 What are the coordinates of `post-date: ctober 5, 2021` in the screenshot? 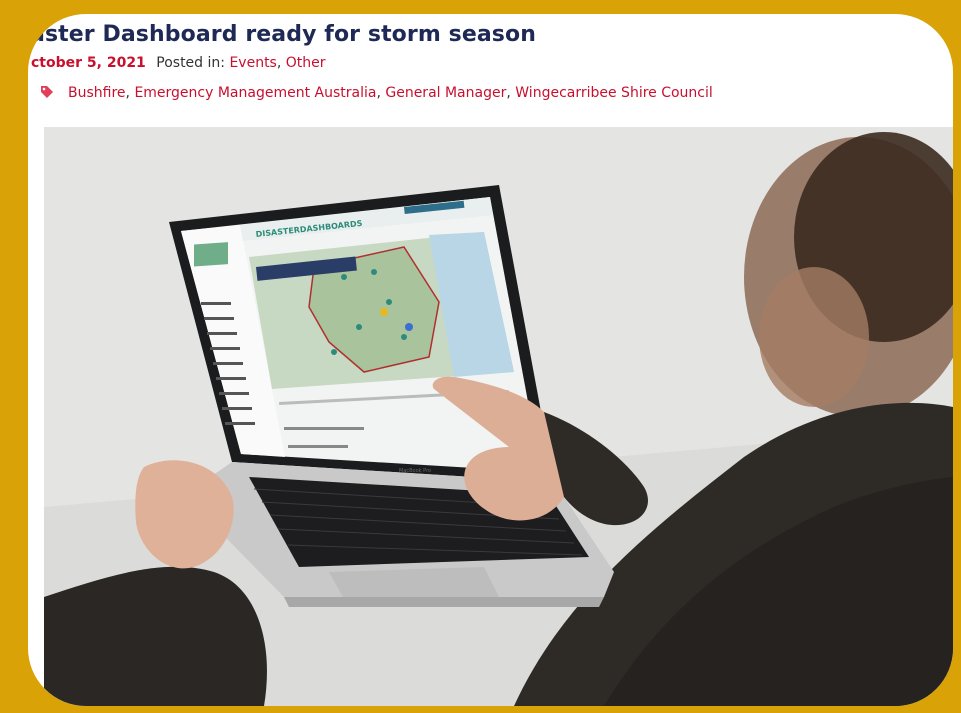 It's located at (88, 63).